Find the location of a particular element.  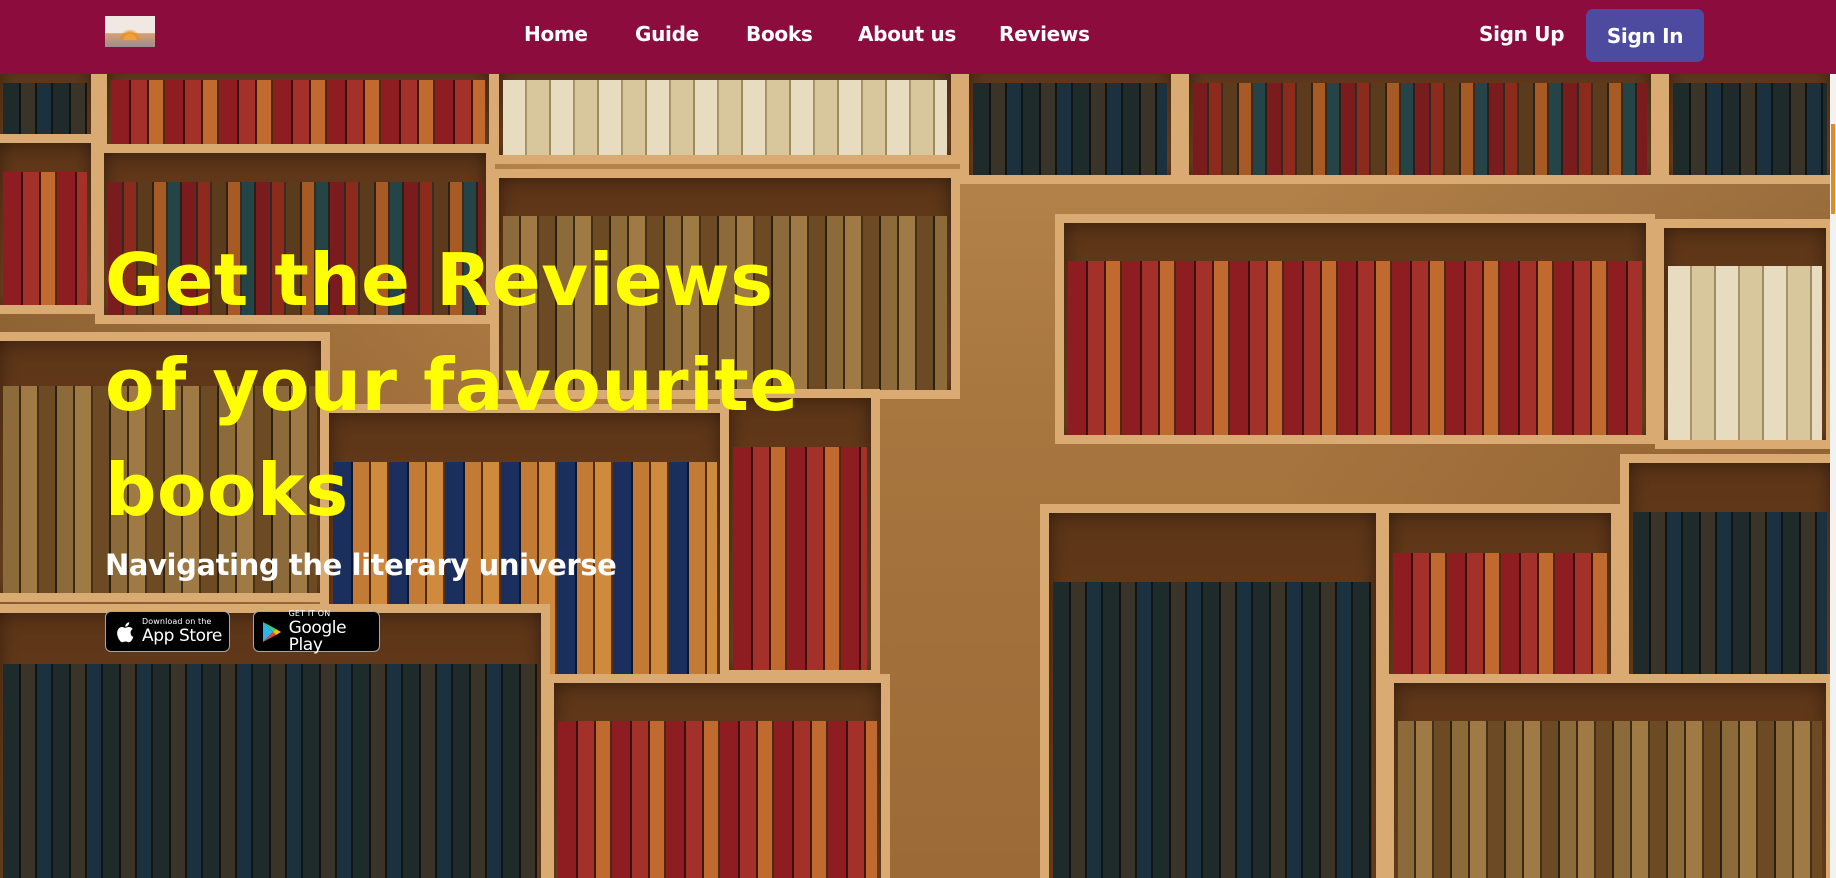

hero-headline: Get the Reviews of your favourite books is located at coordinates (452, 385).